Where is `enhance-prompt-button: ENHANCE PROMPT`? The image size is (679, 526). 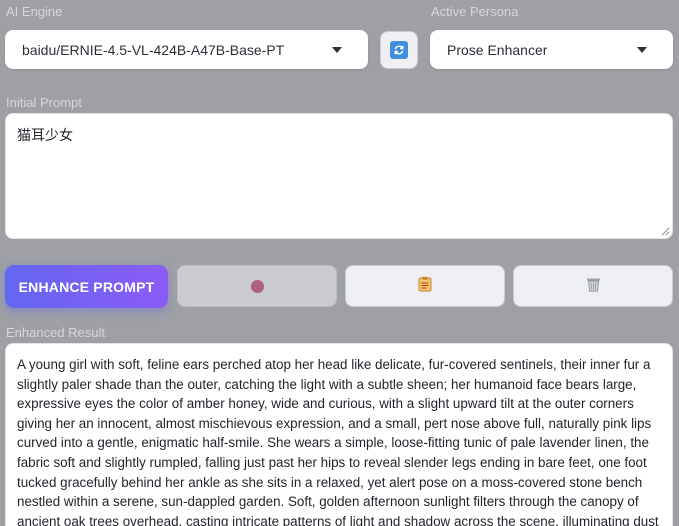
enhance-prompt-button: ENHANCE PROMPT is located at coordinates (86, 286).